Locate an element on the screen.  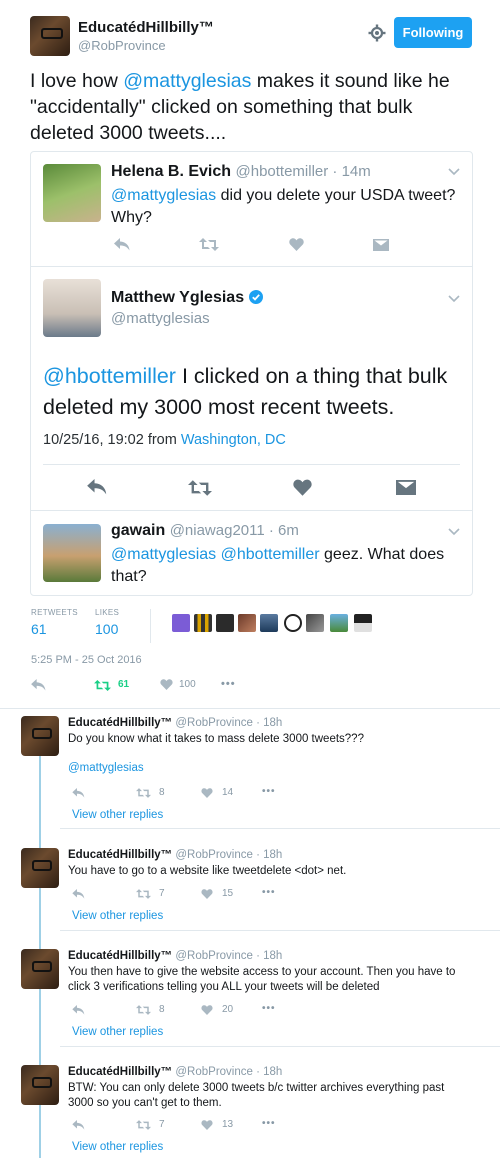
location-link: Washington, DC is located at coordinates (233, 440).